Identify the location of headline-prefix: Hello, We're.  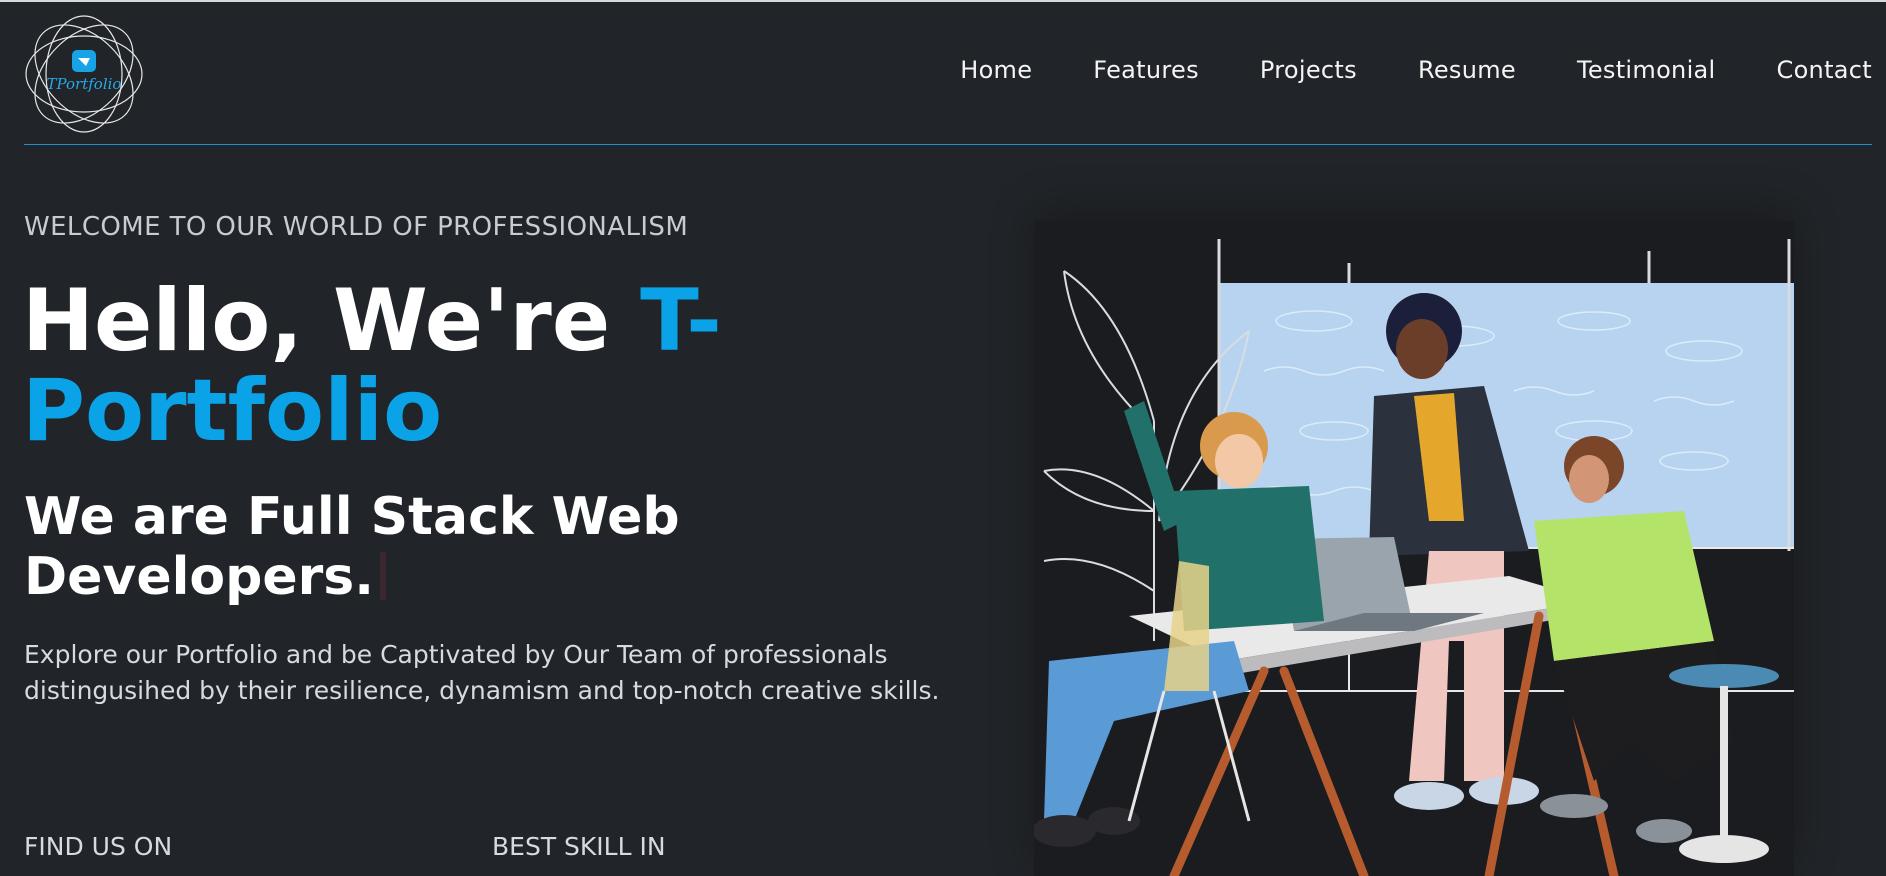
(331, 321).